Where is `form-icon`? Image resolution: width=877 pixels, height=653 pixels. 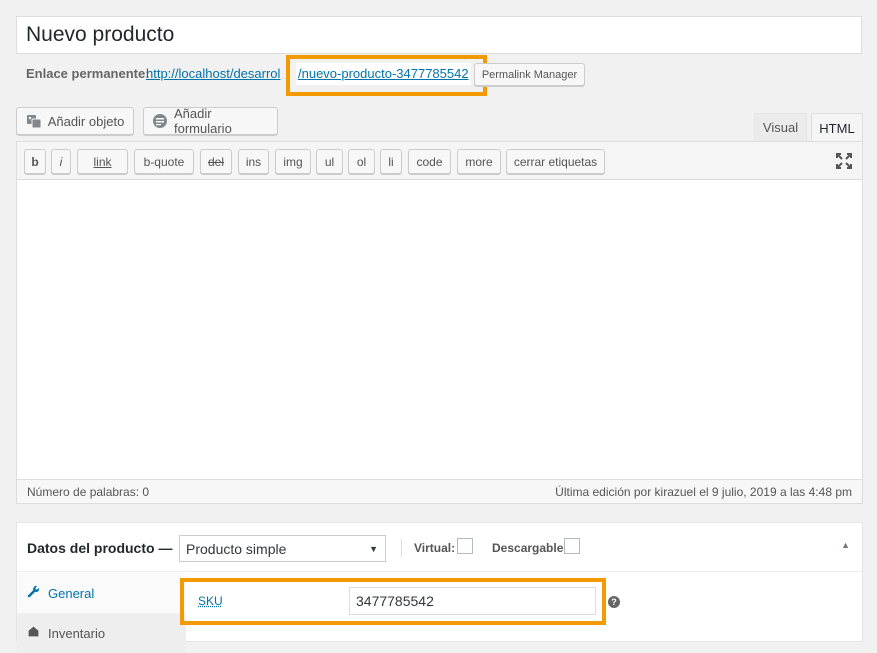 form-icon is located at coordinates (160, 121).